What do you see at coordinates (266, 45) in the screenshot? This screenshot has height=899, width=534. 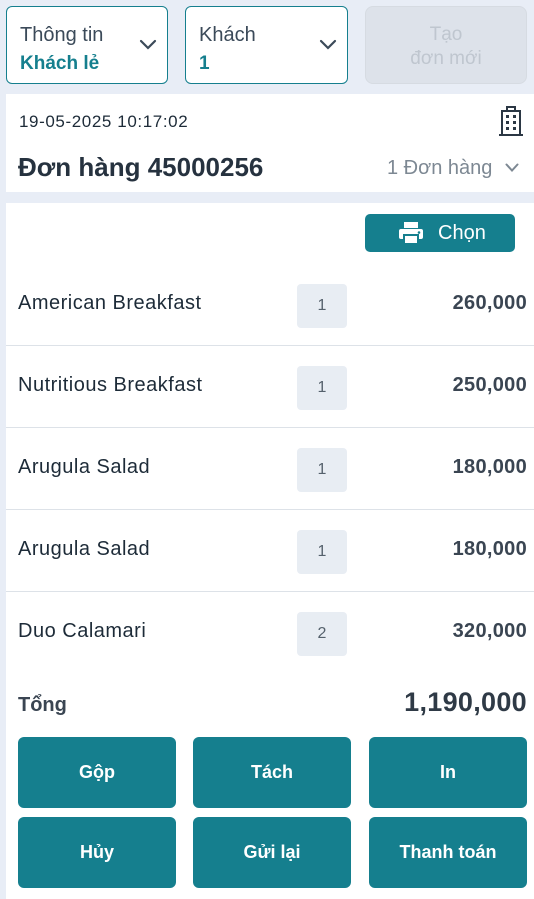 I see `guest-count-select: Khách 1` at bounding box center [266, 45].